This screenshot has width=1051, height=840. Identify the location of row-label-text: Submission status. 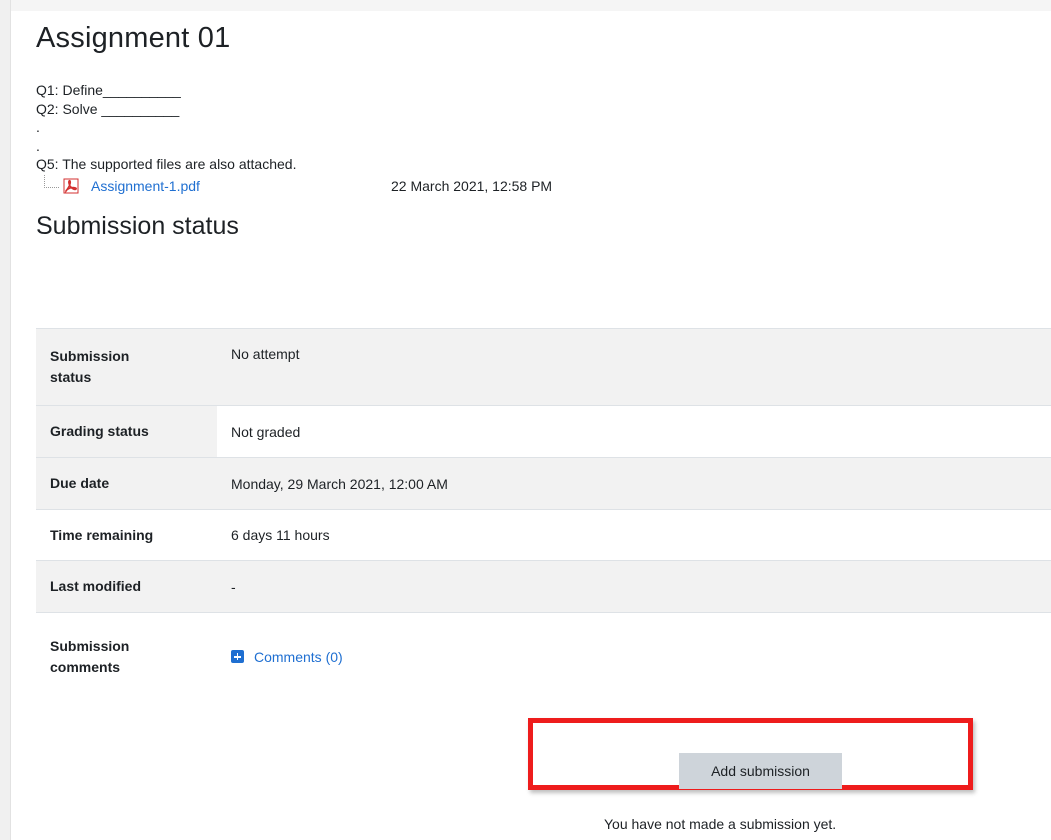
(90, 366).